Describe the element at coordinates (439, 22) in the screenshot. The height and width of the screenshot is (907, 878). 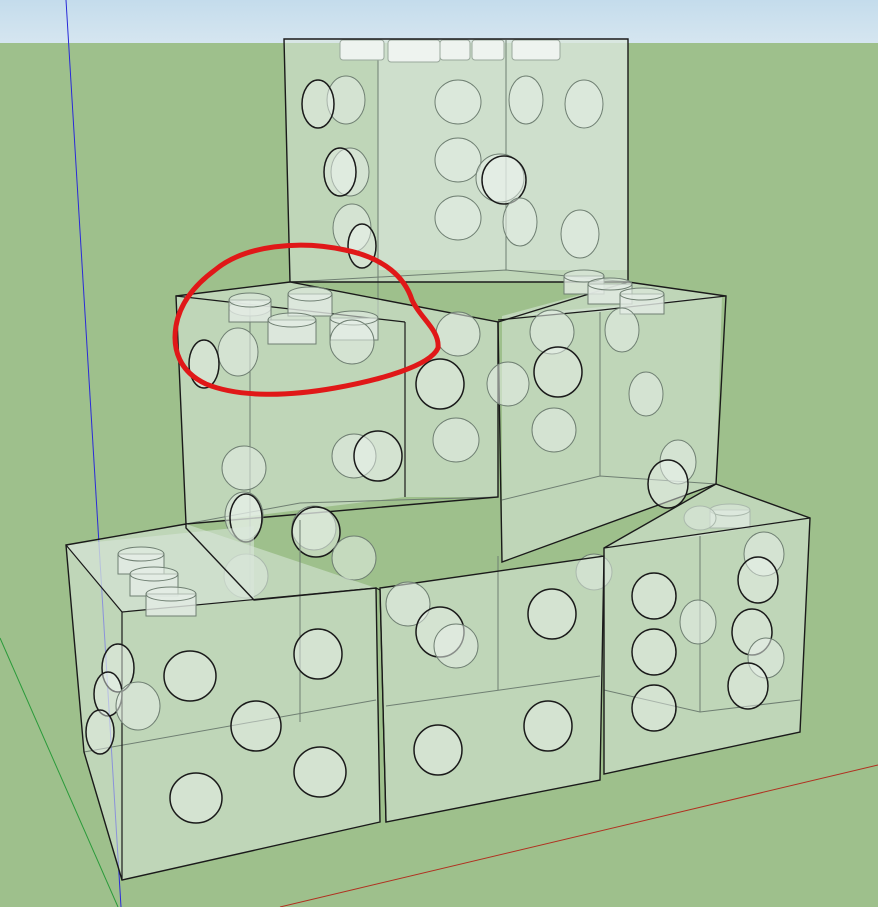
I see `sky` at that location.